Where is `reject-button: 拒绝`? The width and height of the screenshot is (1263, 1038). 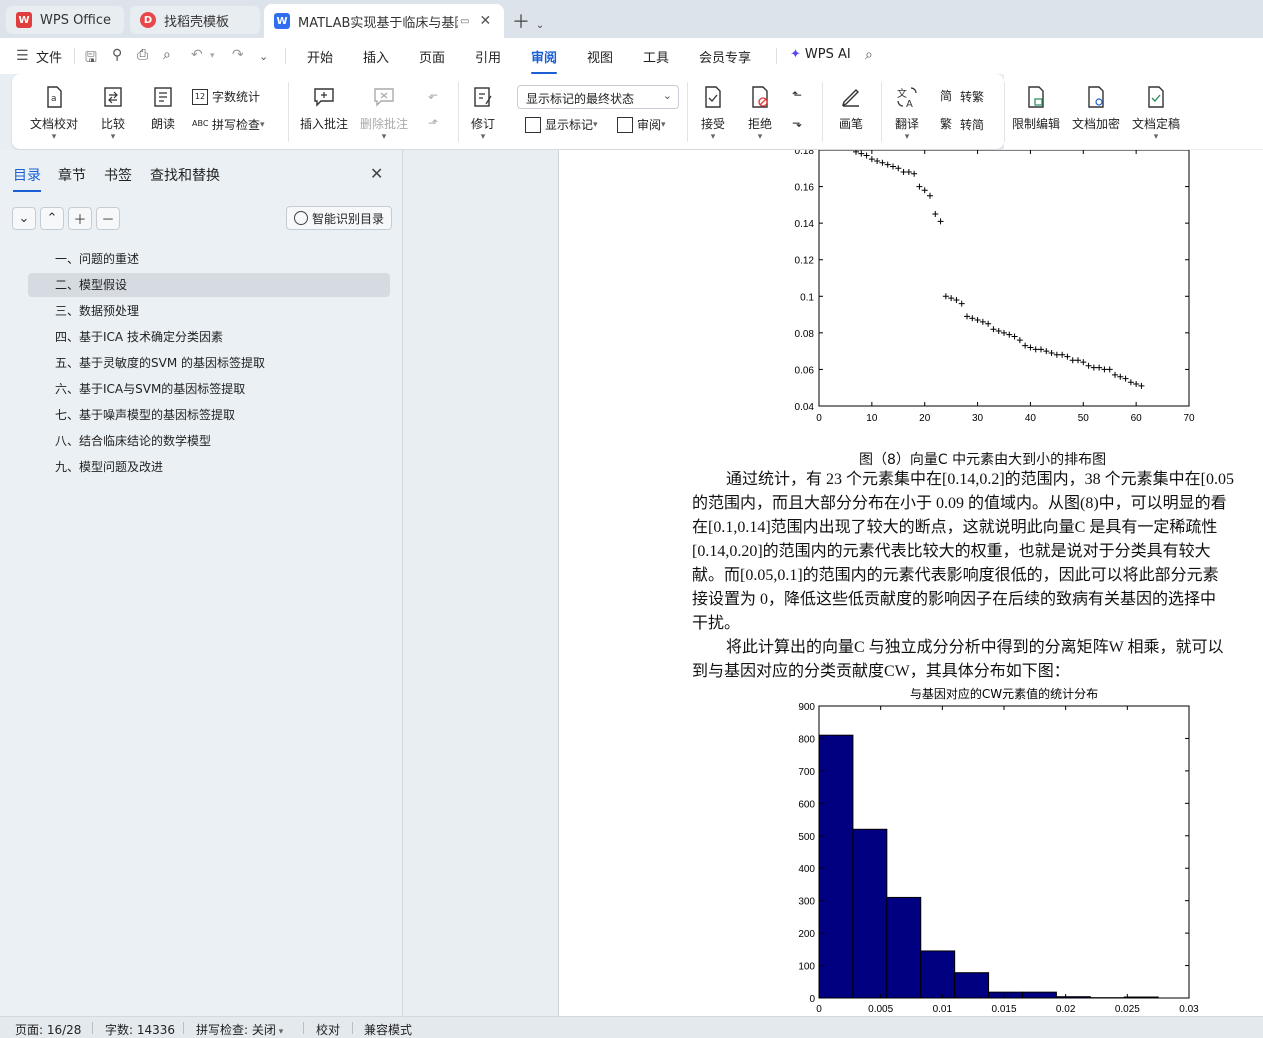
reject-button: 拒绝 is located at coordinates (760, 113).